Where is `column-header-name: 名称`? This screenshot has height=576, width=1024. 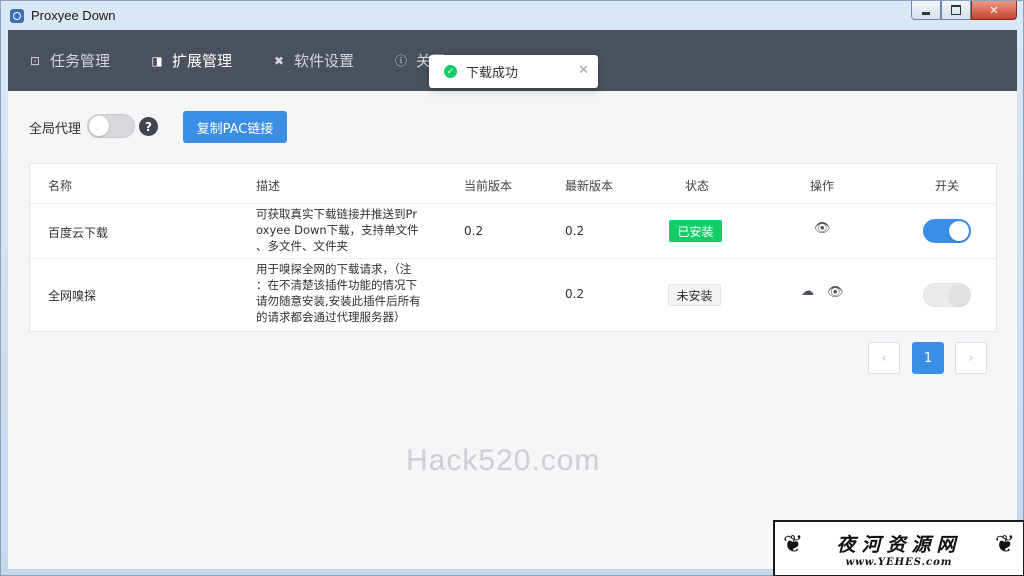
column-header-name: 名称 is located at coordinates (60, 186).